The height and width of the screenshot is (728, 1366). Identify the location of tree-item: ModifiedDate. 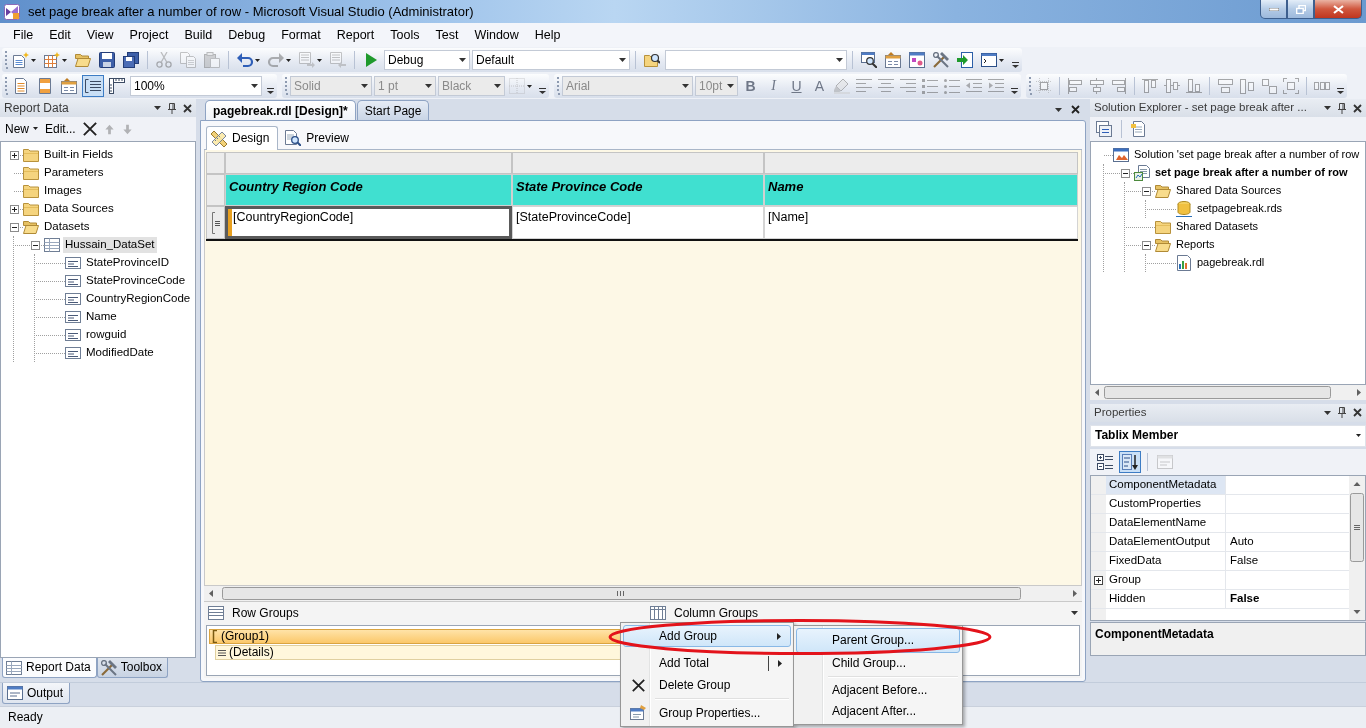
(120, 353).